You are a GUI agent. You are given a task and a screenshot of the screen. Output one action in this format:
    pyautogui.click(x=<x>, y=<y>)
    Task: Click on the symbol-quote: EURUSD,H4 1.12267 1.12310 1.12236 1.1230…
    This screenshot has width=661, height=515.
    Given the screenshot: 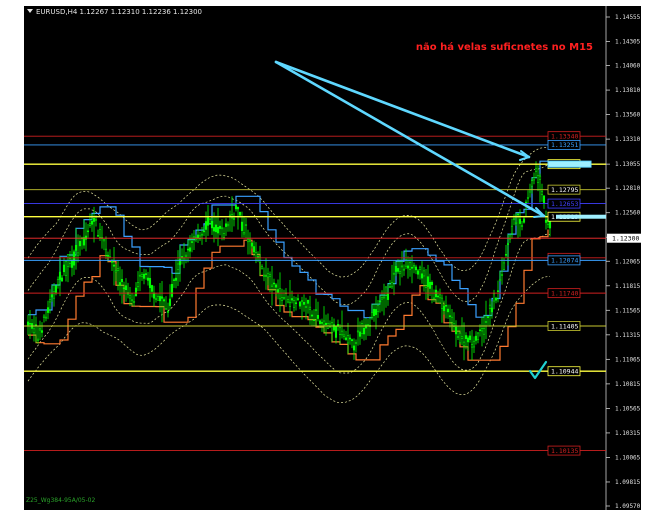 What is the action you would take?
    pyautogui.click(x=119, y=12)
    